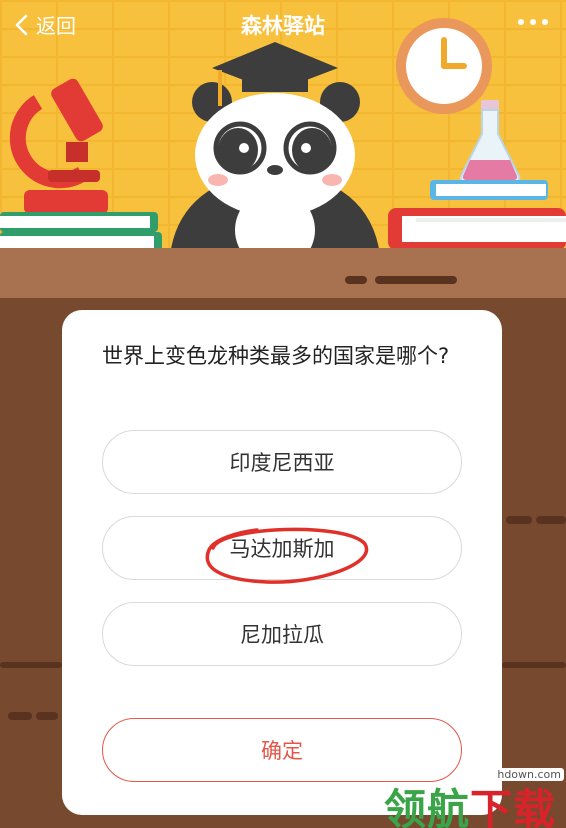 The image size is (566, 828). I want to click on flask-icon, so click(490, 141).